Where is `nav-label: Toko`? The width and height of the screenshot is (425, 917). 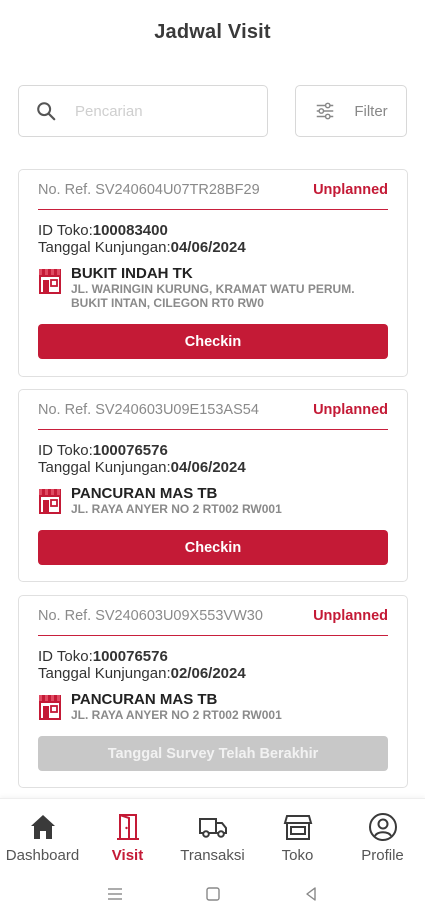
nav-label: Toko is located at coordinates (297, 855).